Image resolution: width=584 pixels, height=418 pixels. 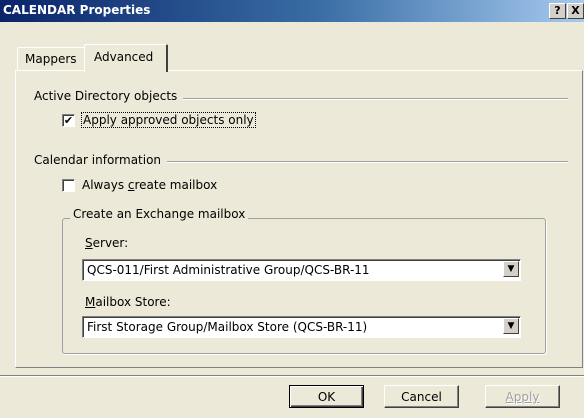 I want to click on apply-approved-label: Apply approved objects only, so click(x=168, y=120).